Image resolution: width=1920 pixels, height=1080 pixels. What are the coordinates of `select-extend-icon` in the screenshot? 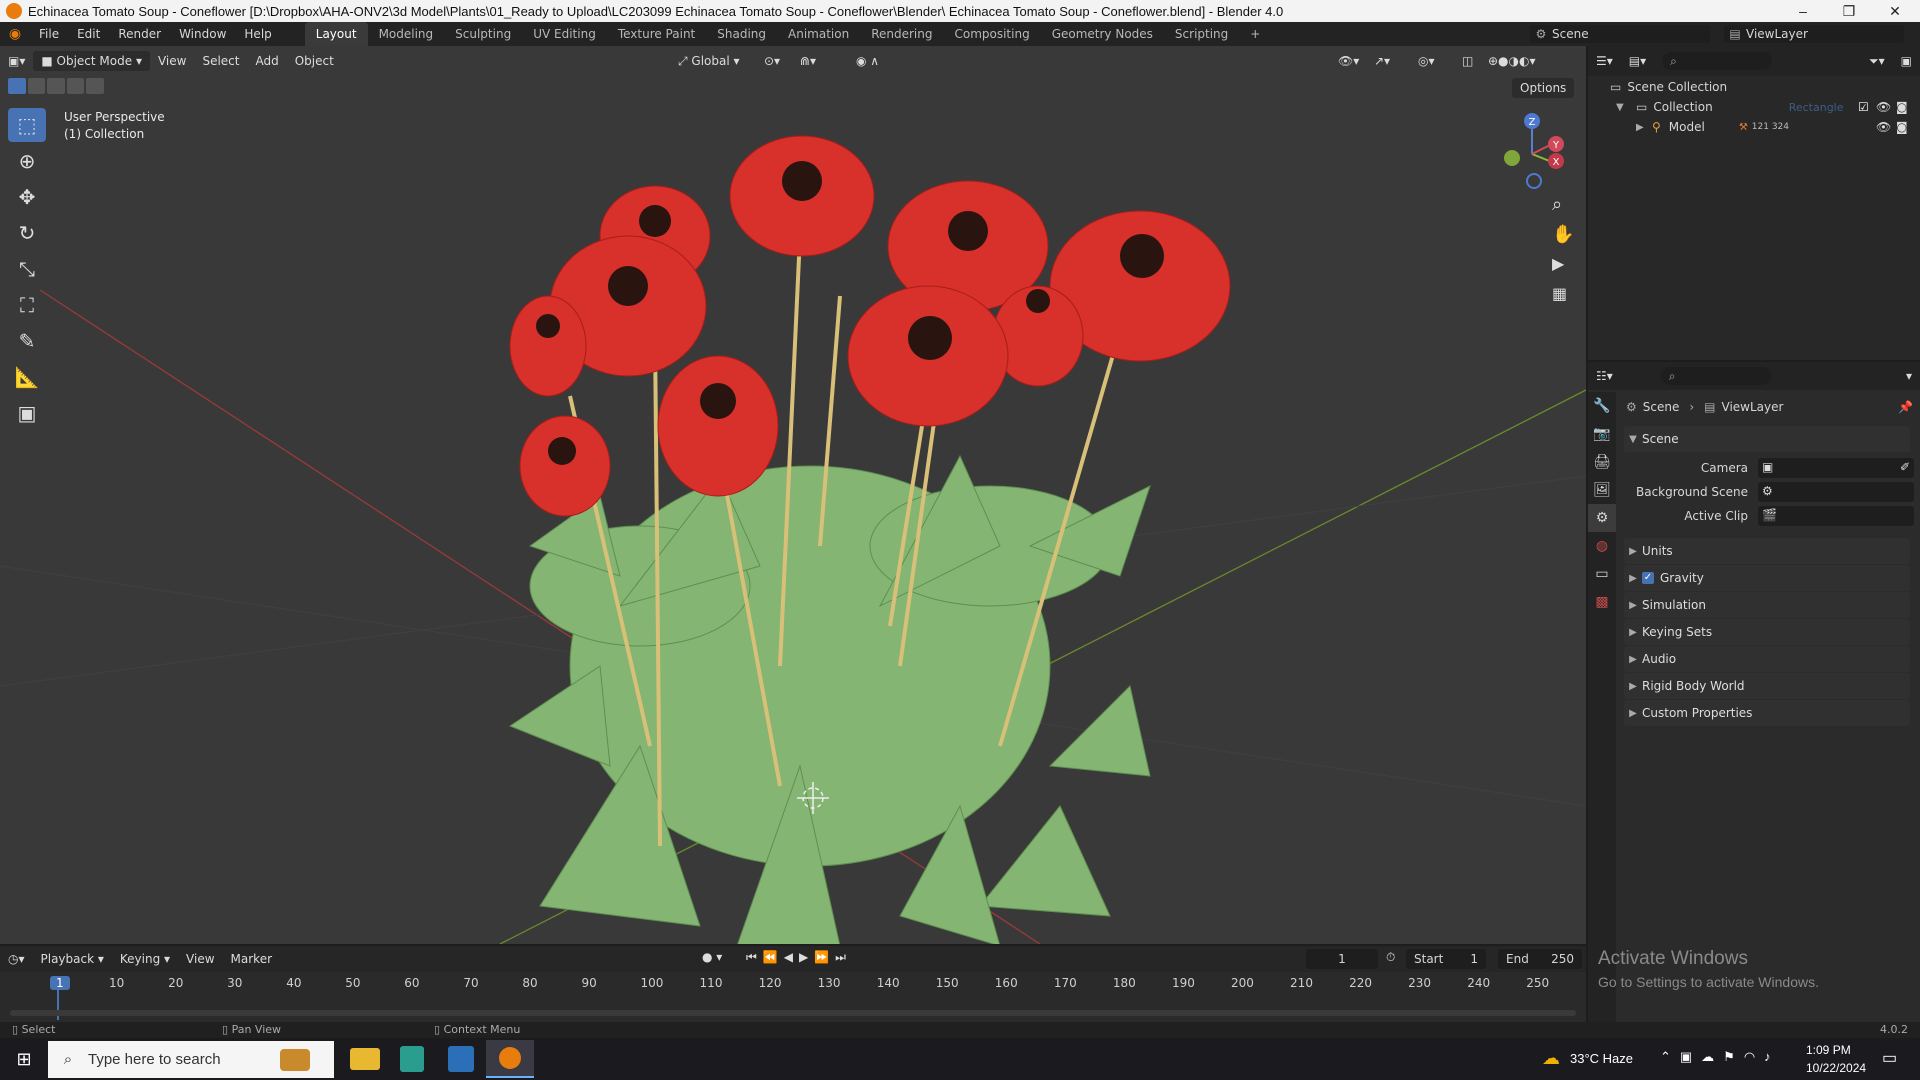 It's located at (36, 86).